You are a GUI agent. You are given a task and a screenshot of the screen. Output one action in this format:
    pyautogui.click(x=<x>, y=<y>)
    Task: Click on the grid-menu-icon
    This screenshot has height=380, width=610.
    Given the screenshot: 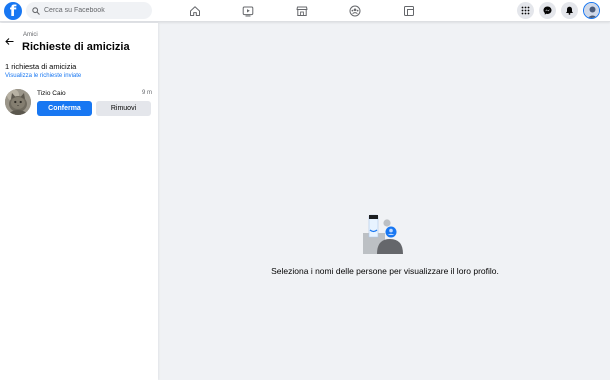 What is the action you would take?
    pyautogui.click(x=525, y=10)
    